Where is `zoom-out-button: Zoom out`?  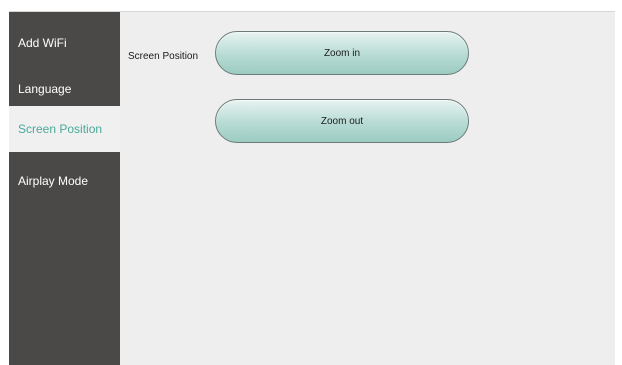
zoom-out-button: Zoom out is located at coordinates (342, 121).